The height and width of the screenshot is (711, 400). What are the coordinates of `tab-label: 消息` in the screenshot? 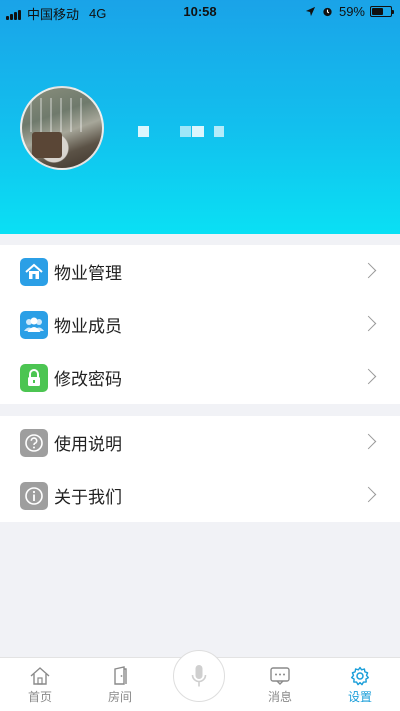 It's located at (279, 697).